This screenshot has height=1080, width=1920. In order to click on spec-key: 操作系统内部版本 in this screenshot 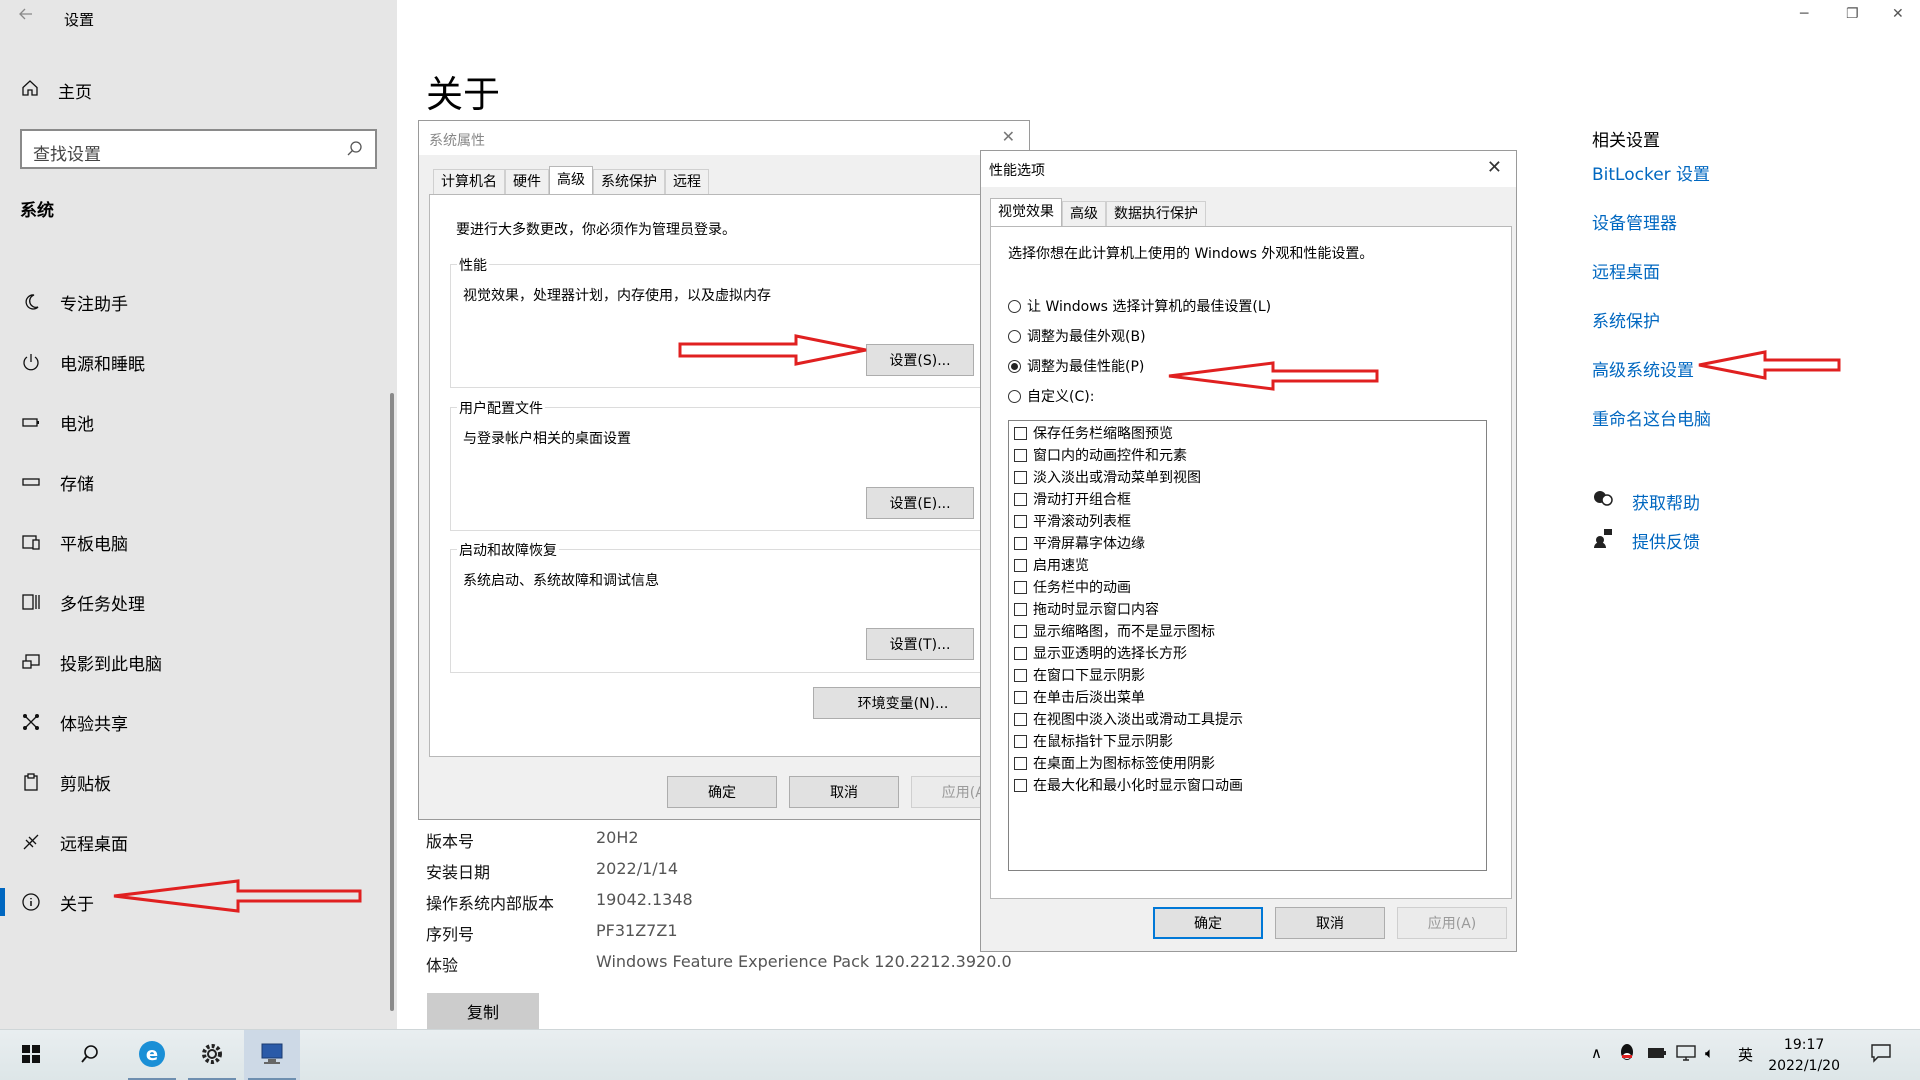, I will do `click(490, 903)`.